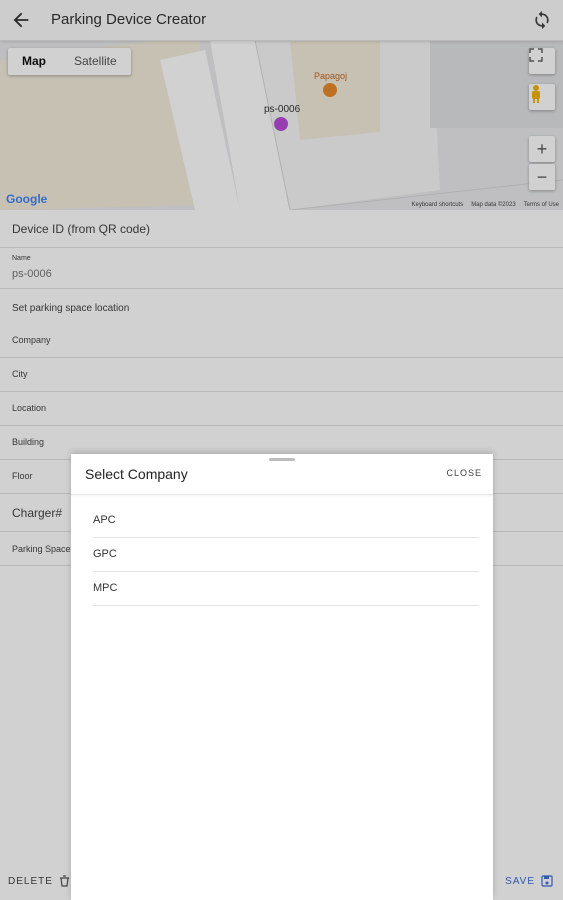  I want to click on sheet-title: Select Company, so click(136, 474).